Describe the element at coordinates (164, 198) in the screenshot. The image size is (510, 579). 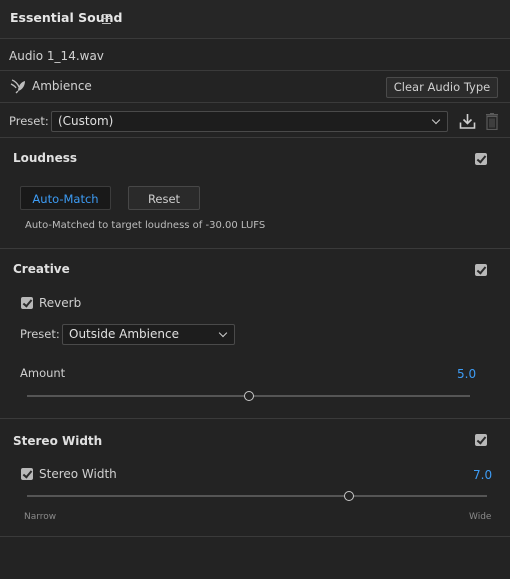
I see `reset-button: Reset` at that location.